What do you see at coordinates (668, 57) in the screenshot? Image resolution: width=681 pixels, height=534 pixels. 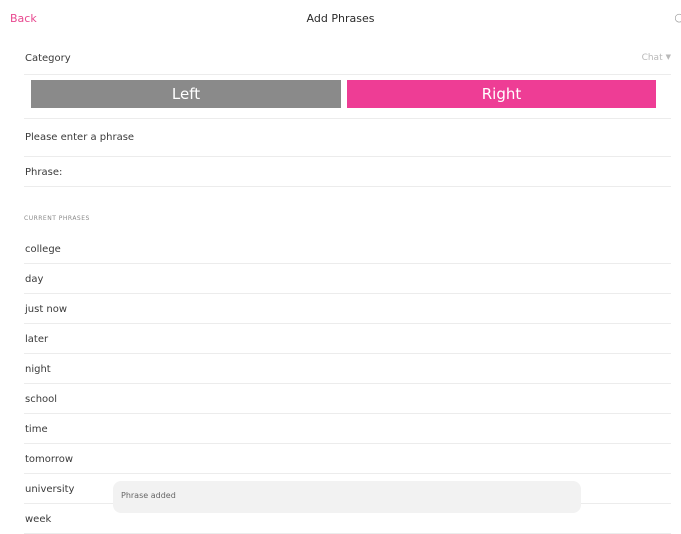 I see `chevron-down-icon: ▼` at bounding box center [668, 57].